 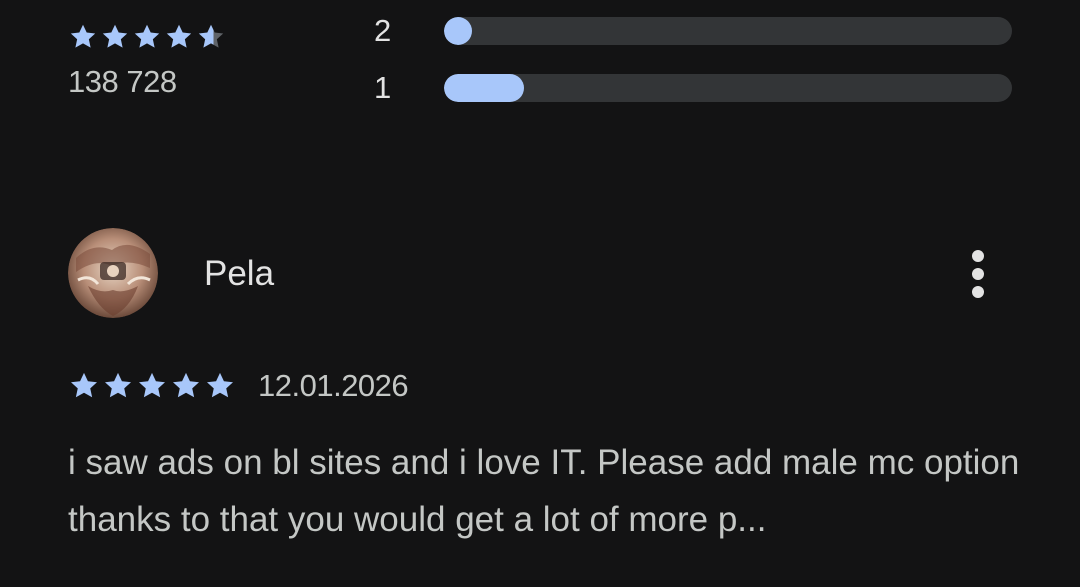 What do you see at coordinates (238, 386) in the screenshot?
I see `review-meta: 12.01.2026` at bounding box center [238, 386].